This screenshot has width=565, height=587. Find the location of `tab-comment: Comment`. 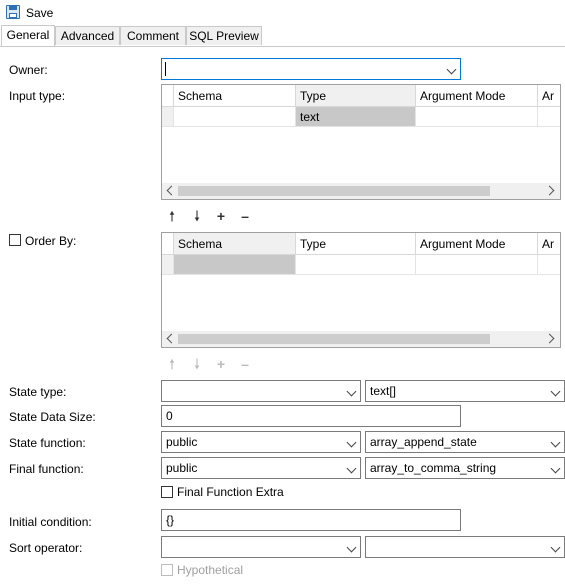

tab-comment: Comment is located at coordinates (153, 35).